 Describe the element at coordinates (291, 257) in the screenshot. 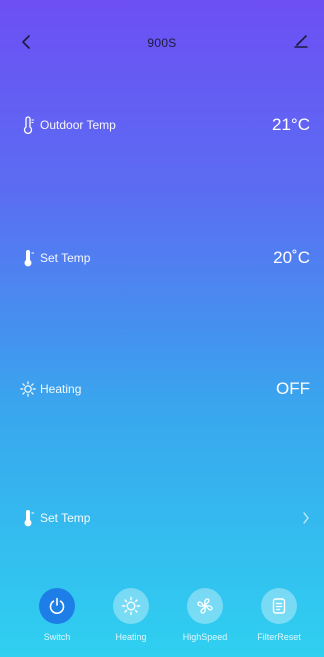

I see `set-temp-value: 20˚C` at that location.